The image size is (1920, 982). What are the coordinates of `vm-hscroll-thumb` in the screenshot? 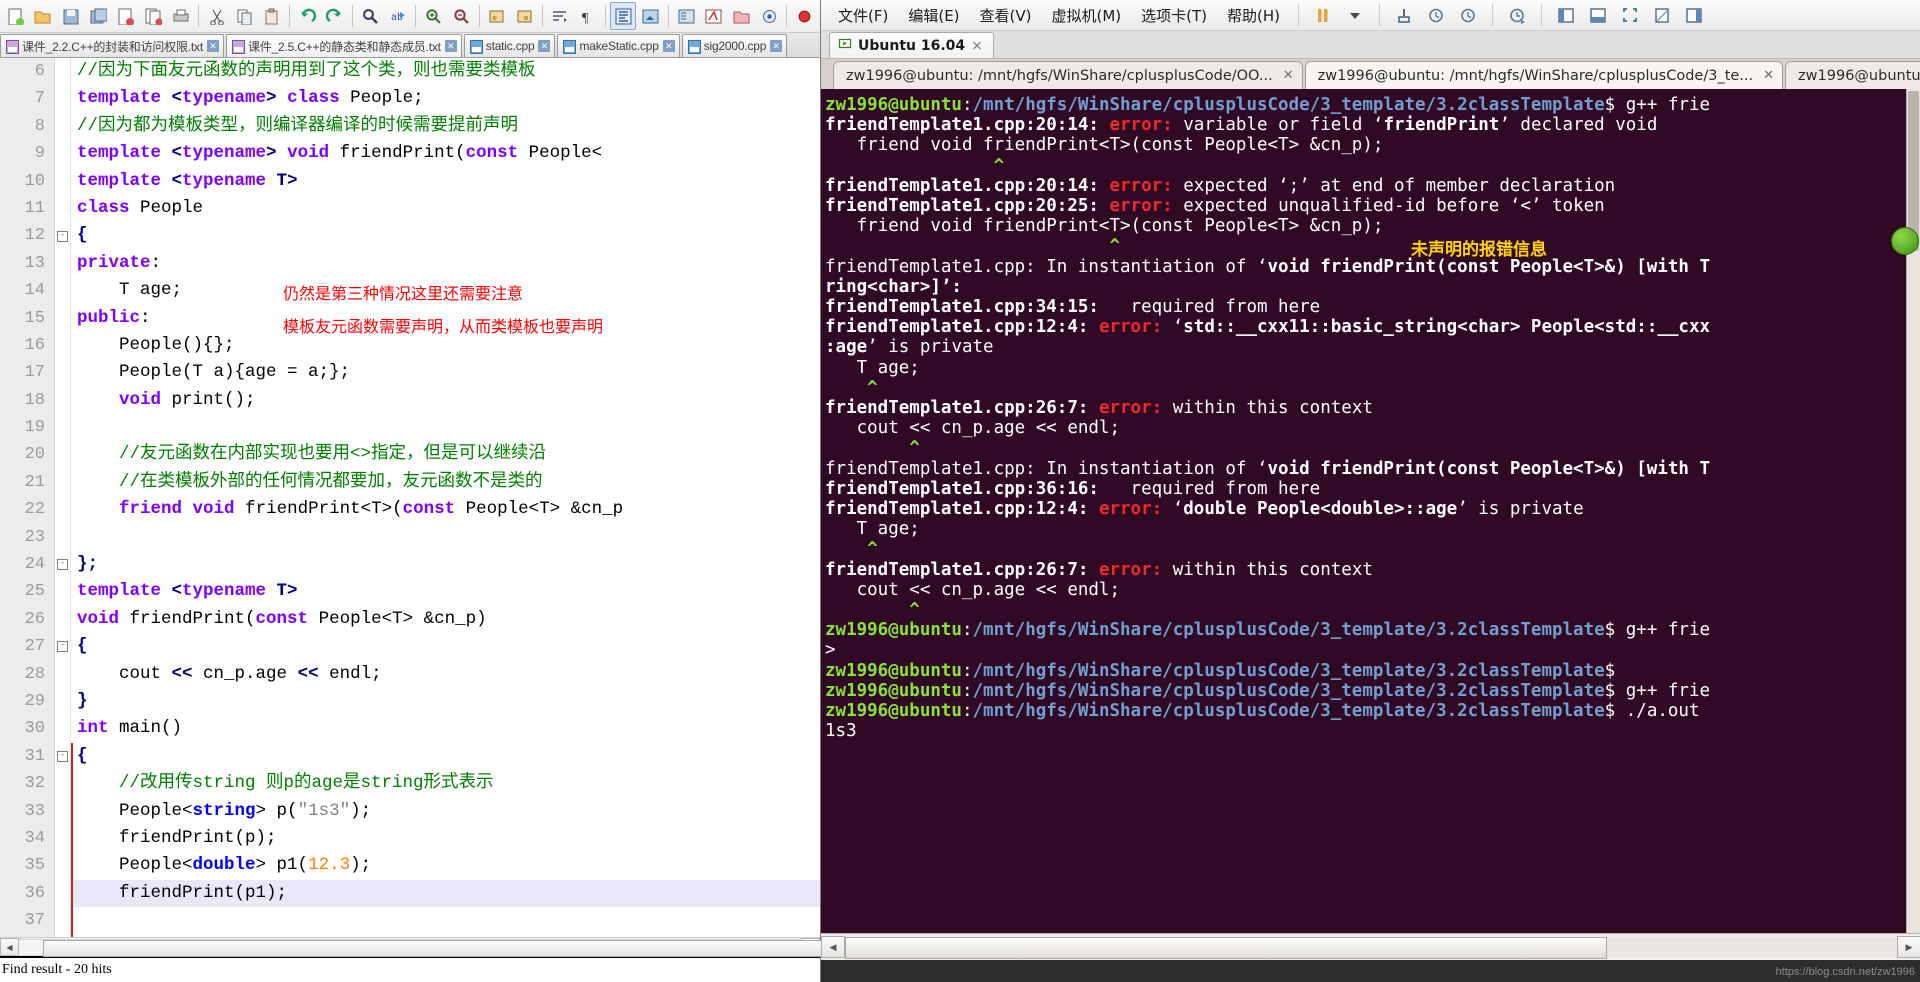 It's located at (1226, 948).